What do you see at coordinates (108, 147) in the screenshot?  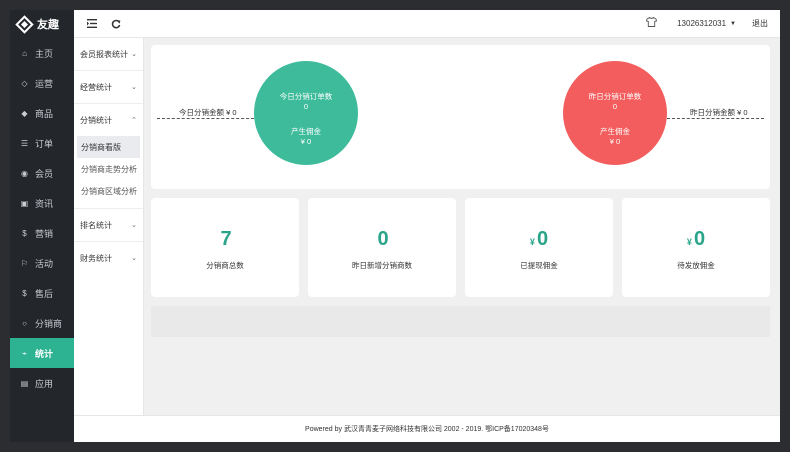 I see `submenu-item-distributor-board: 分销商看版` at bounding box center [108, 147].